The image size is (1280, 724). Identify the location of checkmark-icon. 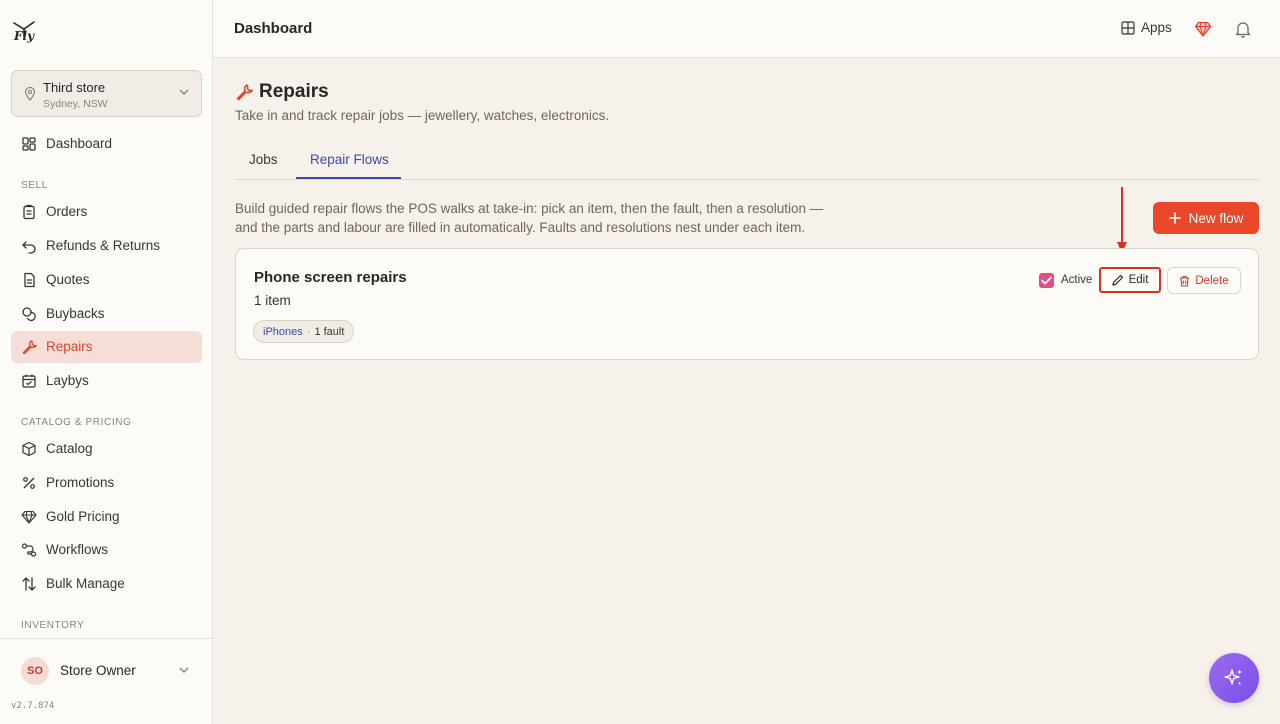
(1046, 280).